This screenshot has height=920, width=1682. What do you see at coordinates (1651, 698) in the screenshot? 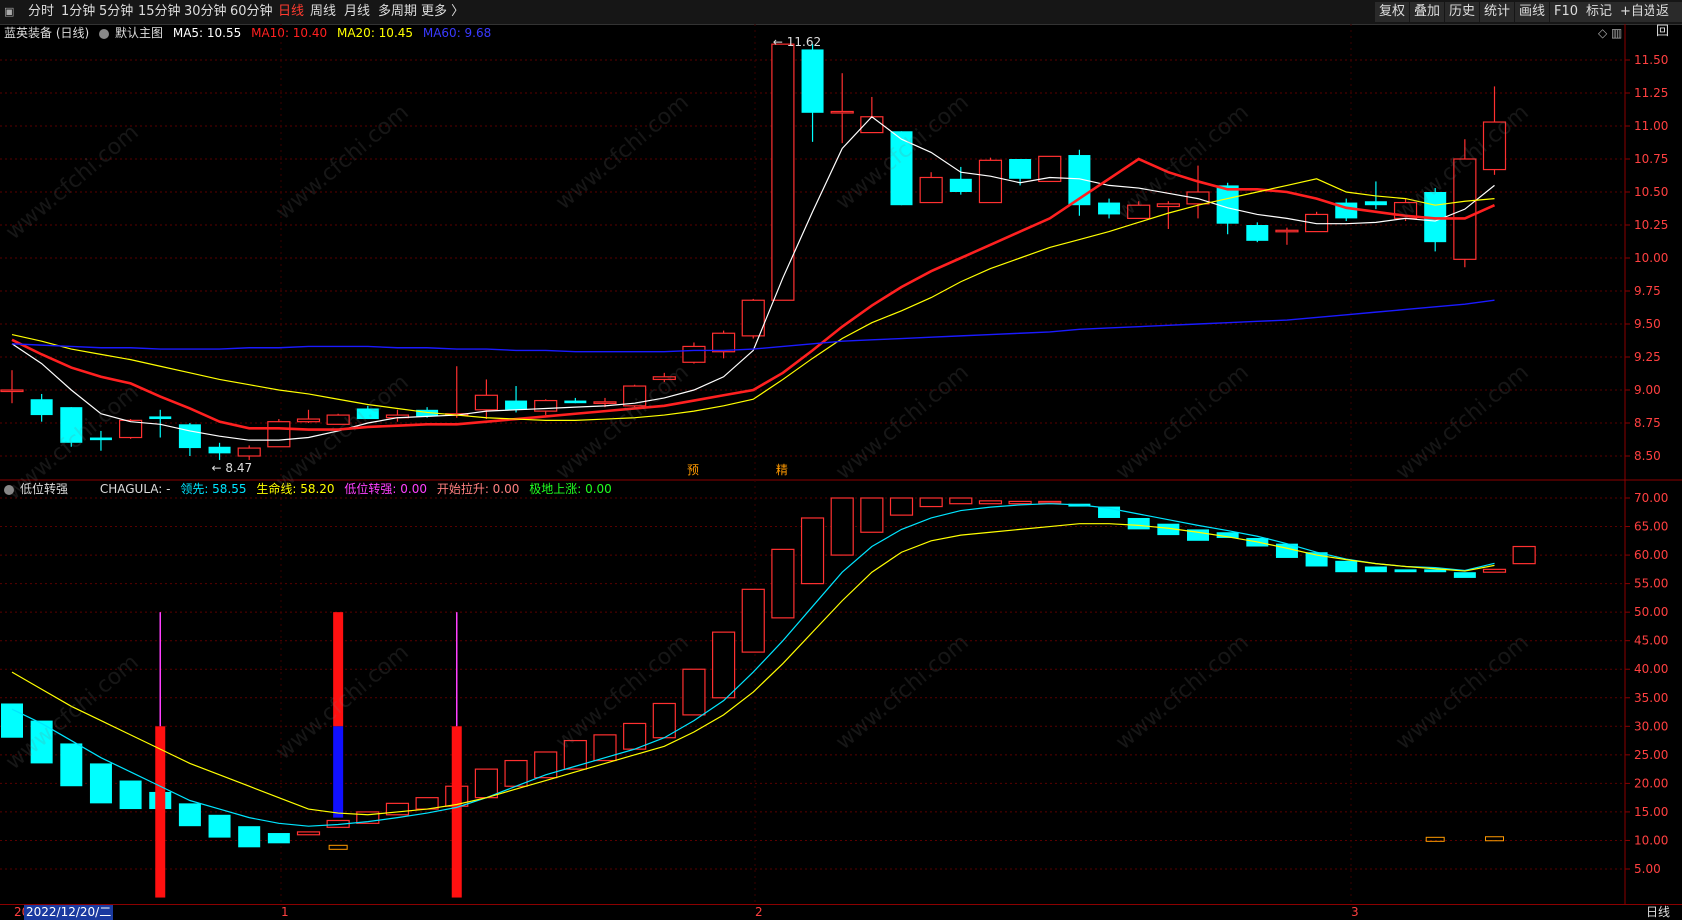
I see `sub-tick-label: 35.00` at bounding box center [1651, 698].